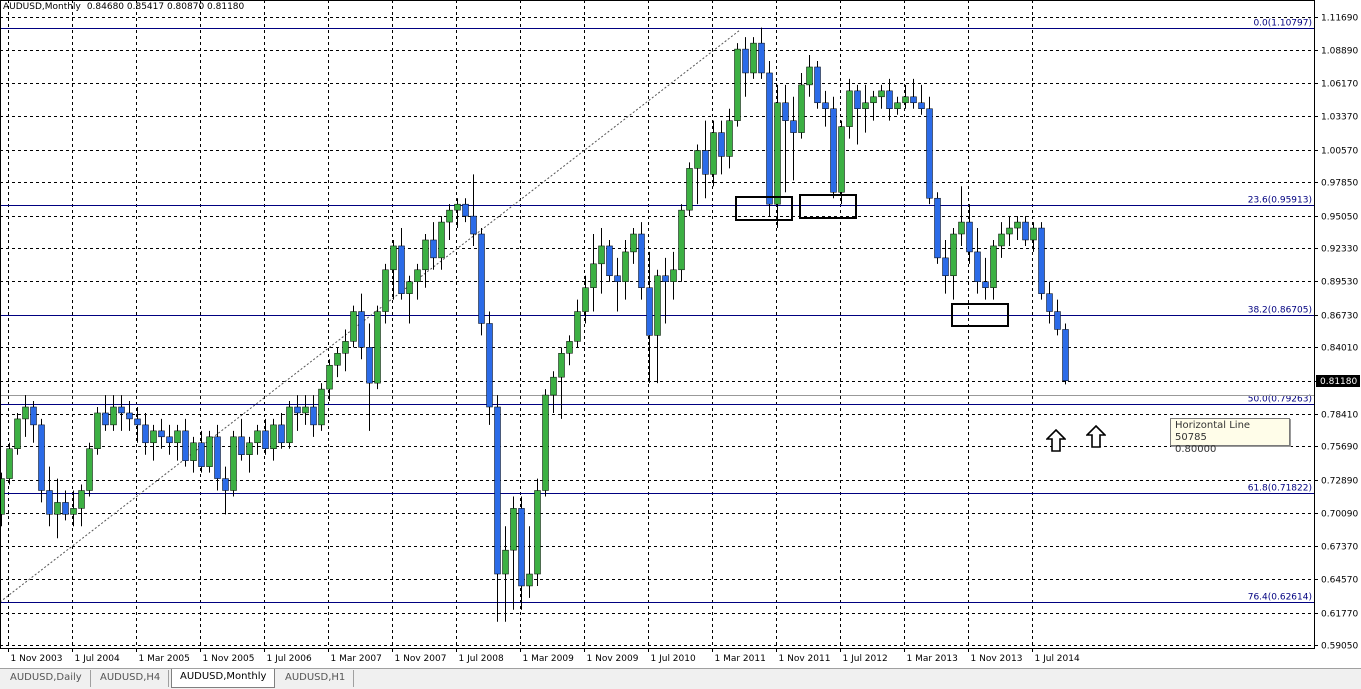 The image size is (1361, 689). Describe the element at coordinates (828, 206) in the screenshot. I see `annotation-box` at that location.